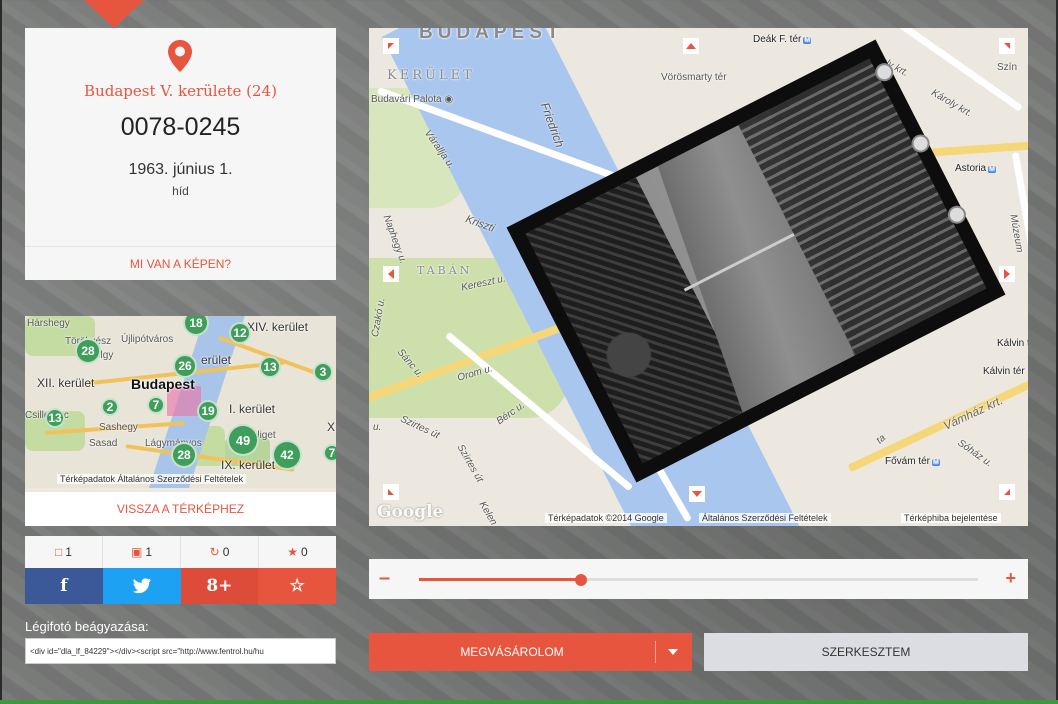 Image resolution: width=1058 pixels, height=704 pixels. Describe the element at coordinates (208, 411) in the screenshot. I see `photo-cluster-marker: 19` at that location.